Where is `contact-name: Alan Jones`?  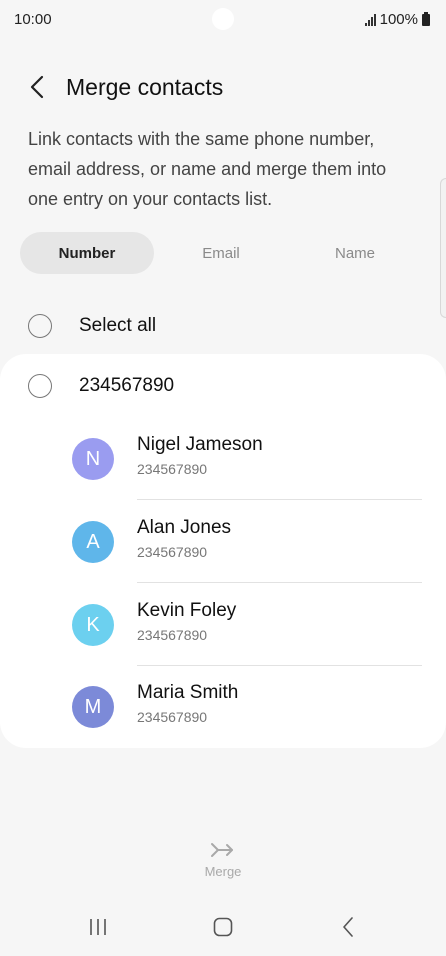 contact-name: Alan Jones is located at coordinates (184, 527).